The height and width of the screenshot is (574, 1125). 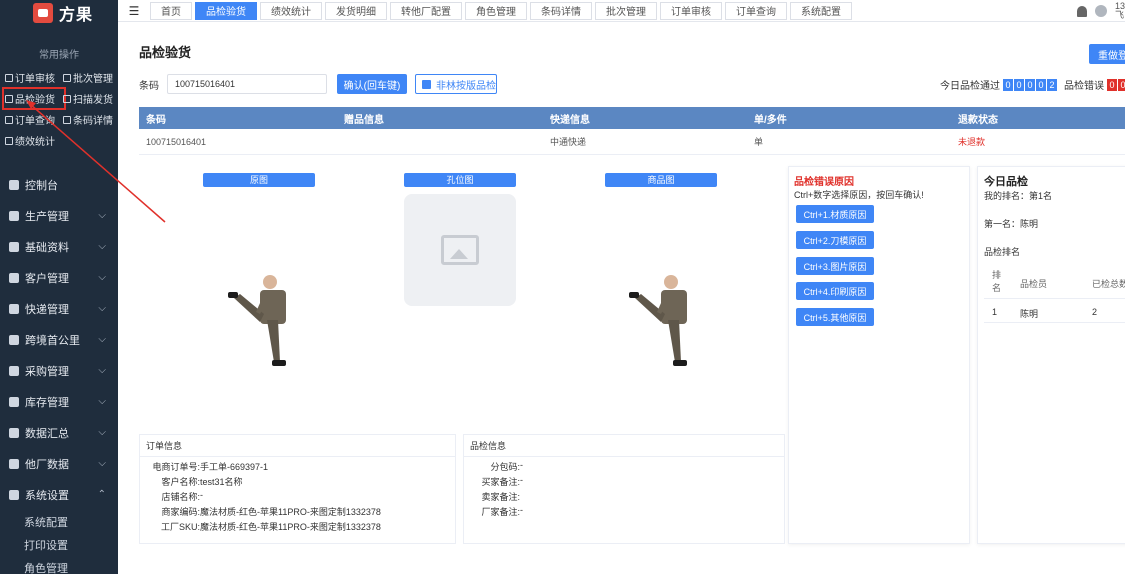 I want to click on sidebar-subitem-role-management: 角色管理, so click(x=59, y=565).